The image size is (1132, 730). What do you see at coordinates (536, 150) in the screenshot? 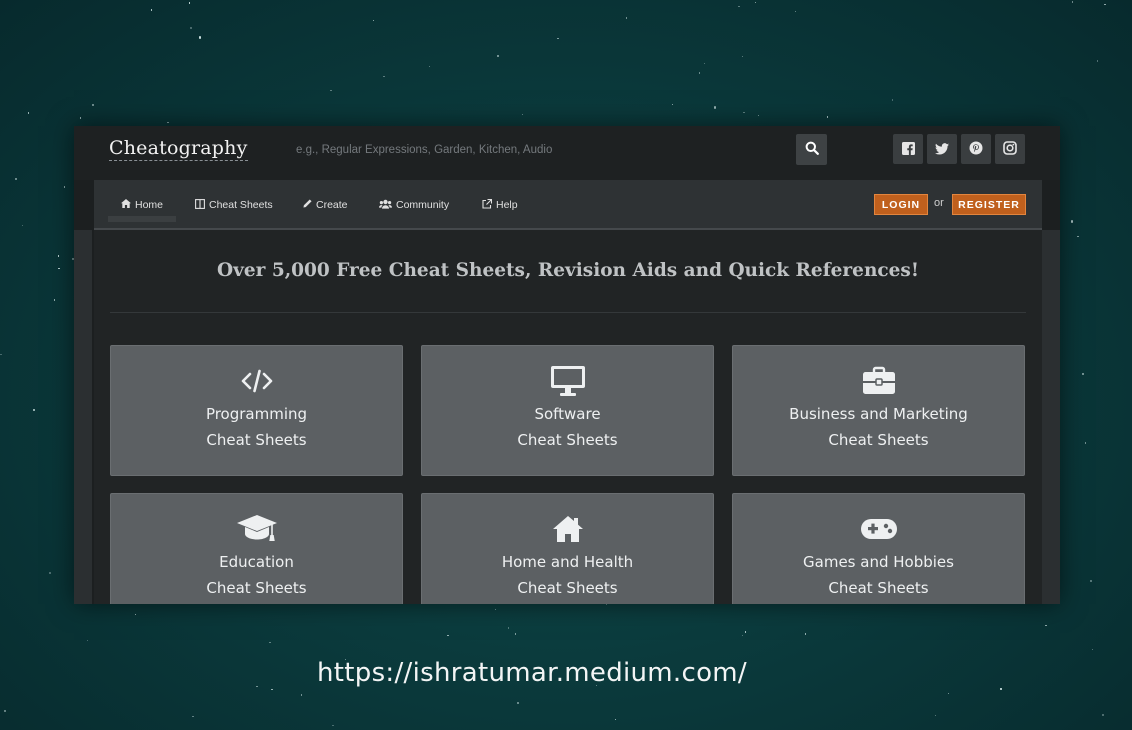
I see `search-input` at bounding box center [536, 150].